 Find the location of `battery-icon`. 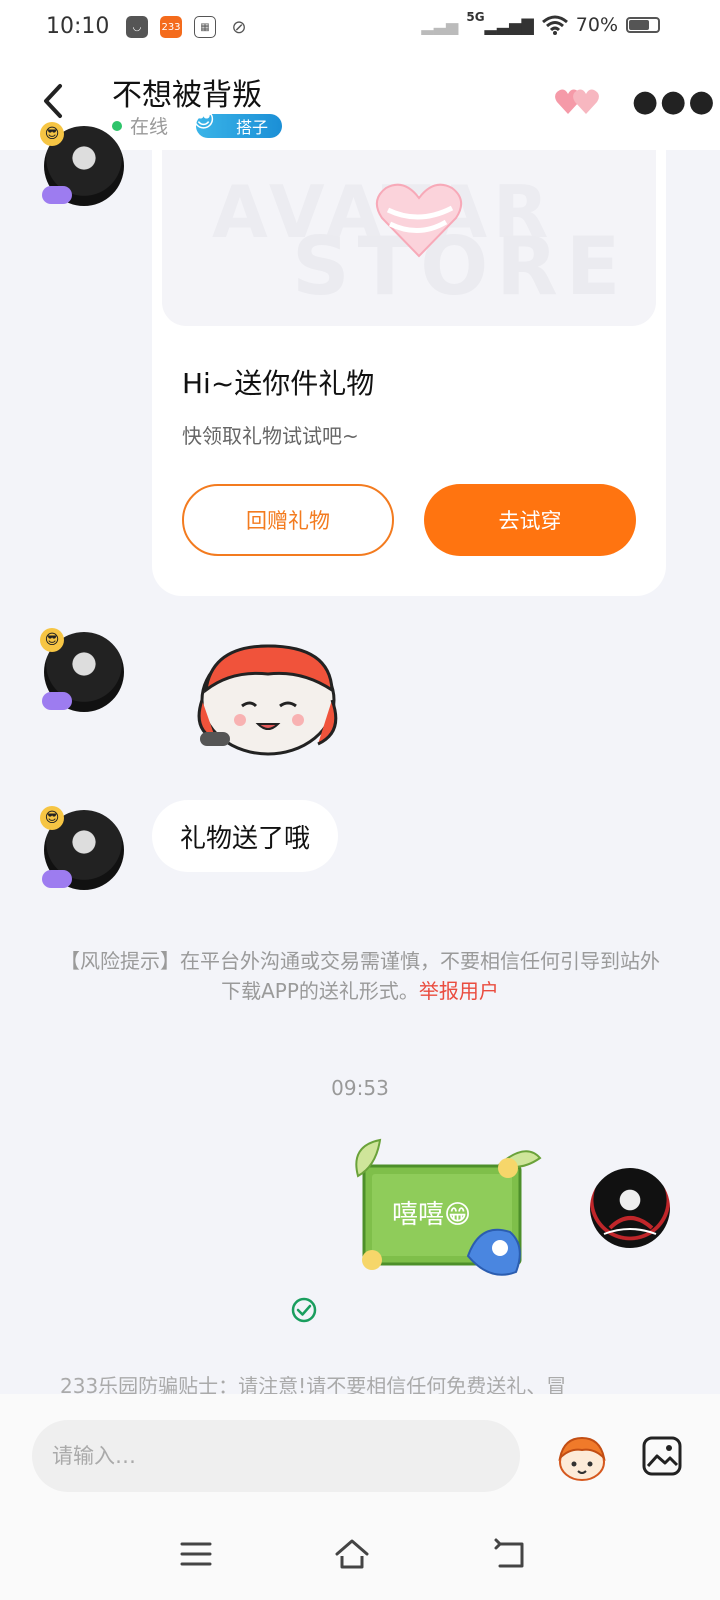

battery-icon is located at coordinates (643, 25).